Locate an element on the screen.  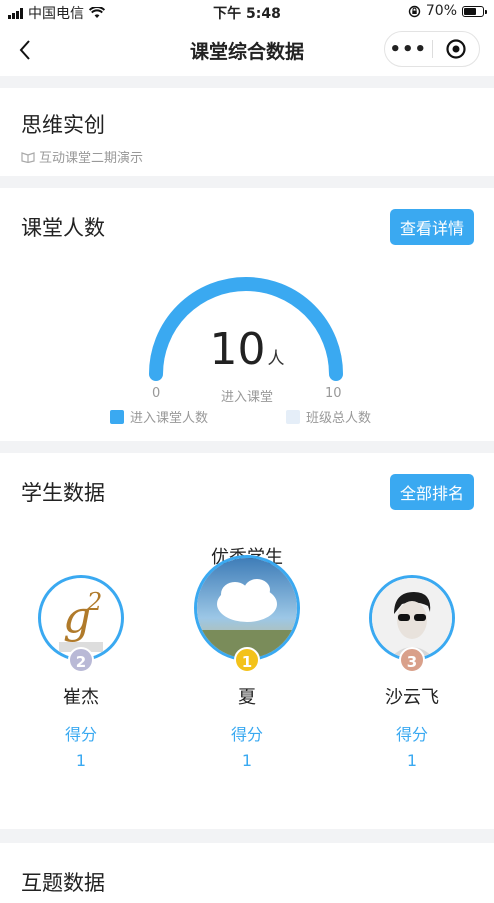
legend-entered-label: 进入课堂人数 is located at coordinates (169, 418).